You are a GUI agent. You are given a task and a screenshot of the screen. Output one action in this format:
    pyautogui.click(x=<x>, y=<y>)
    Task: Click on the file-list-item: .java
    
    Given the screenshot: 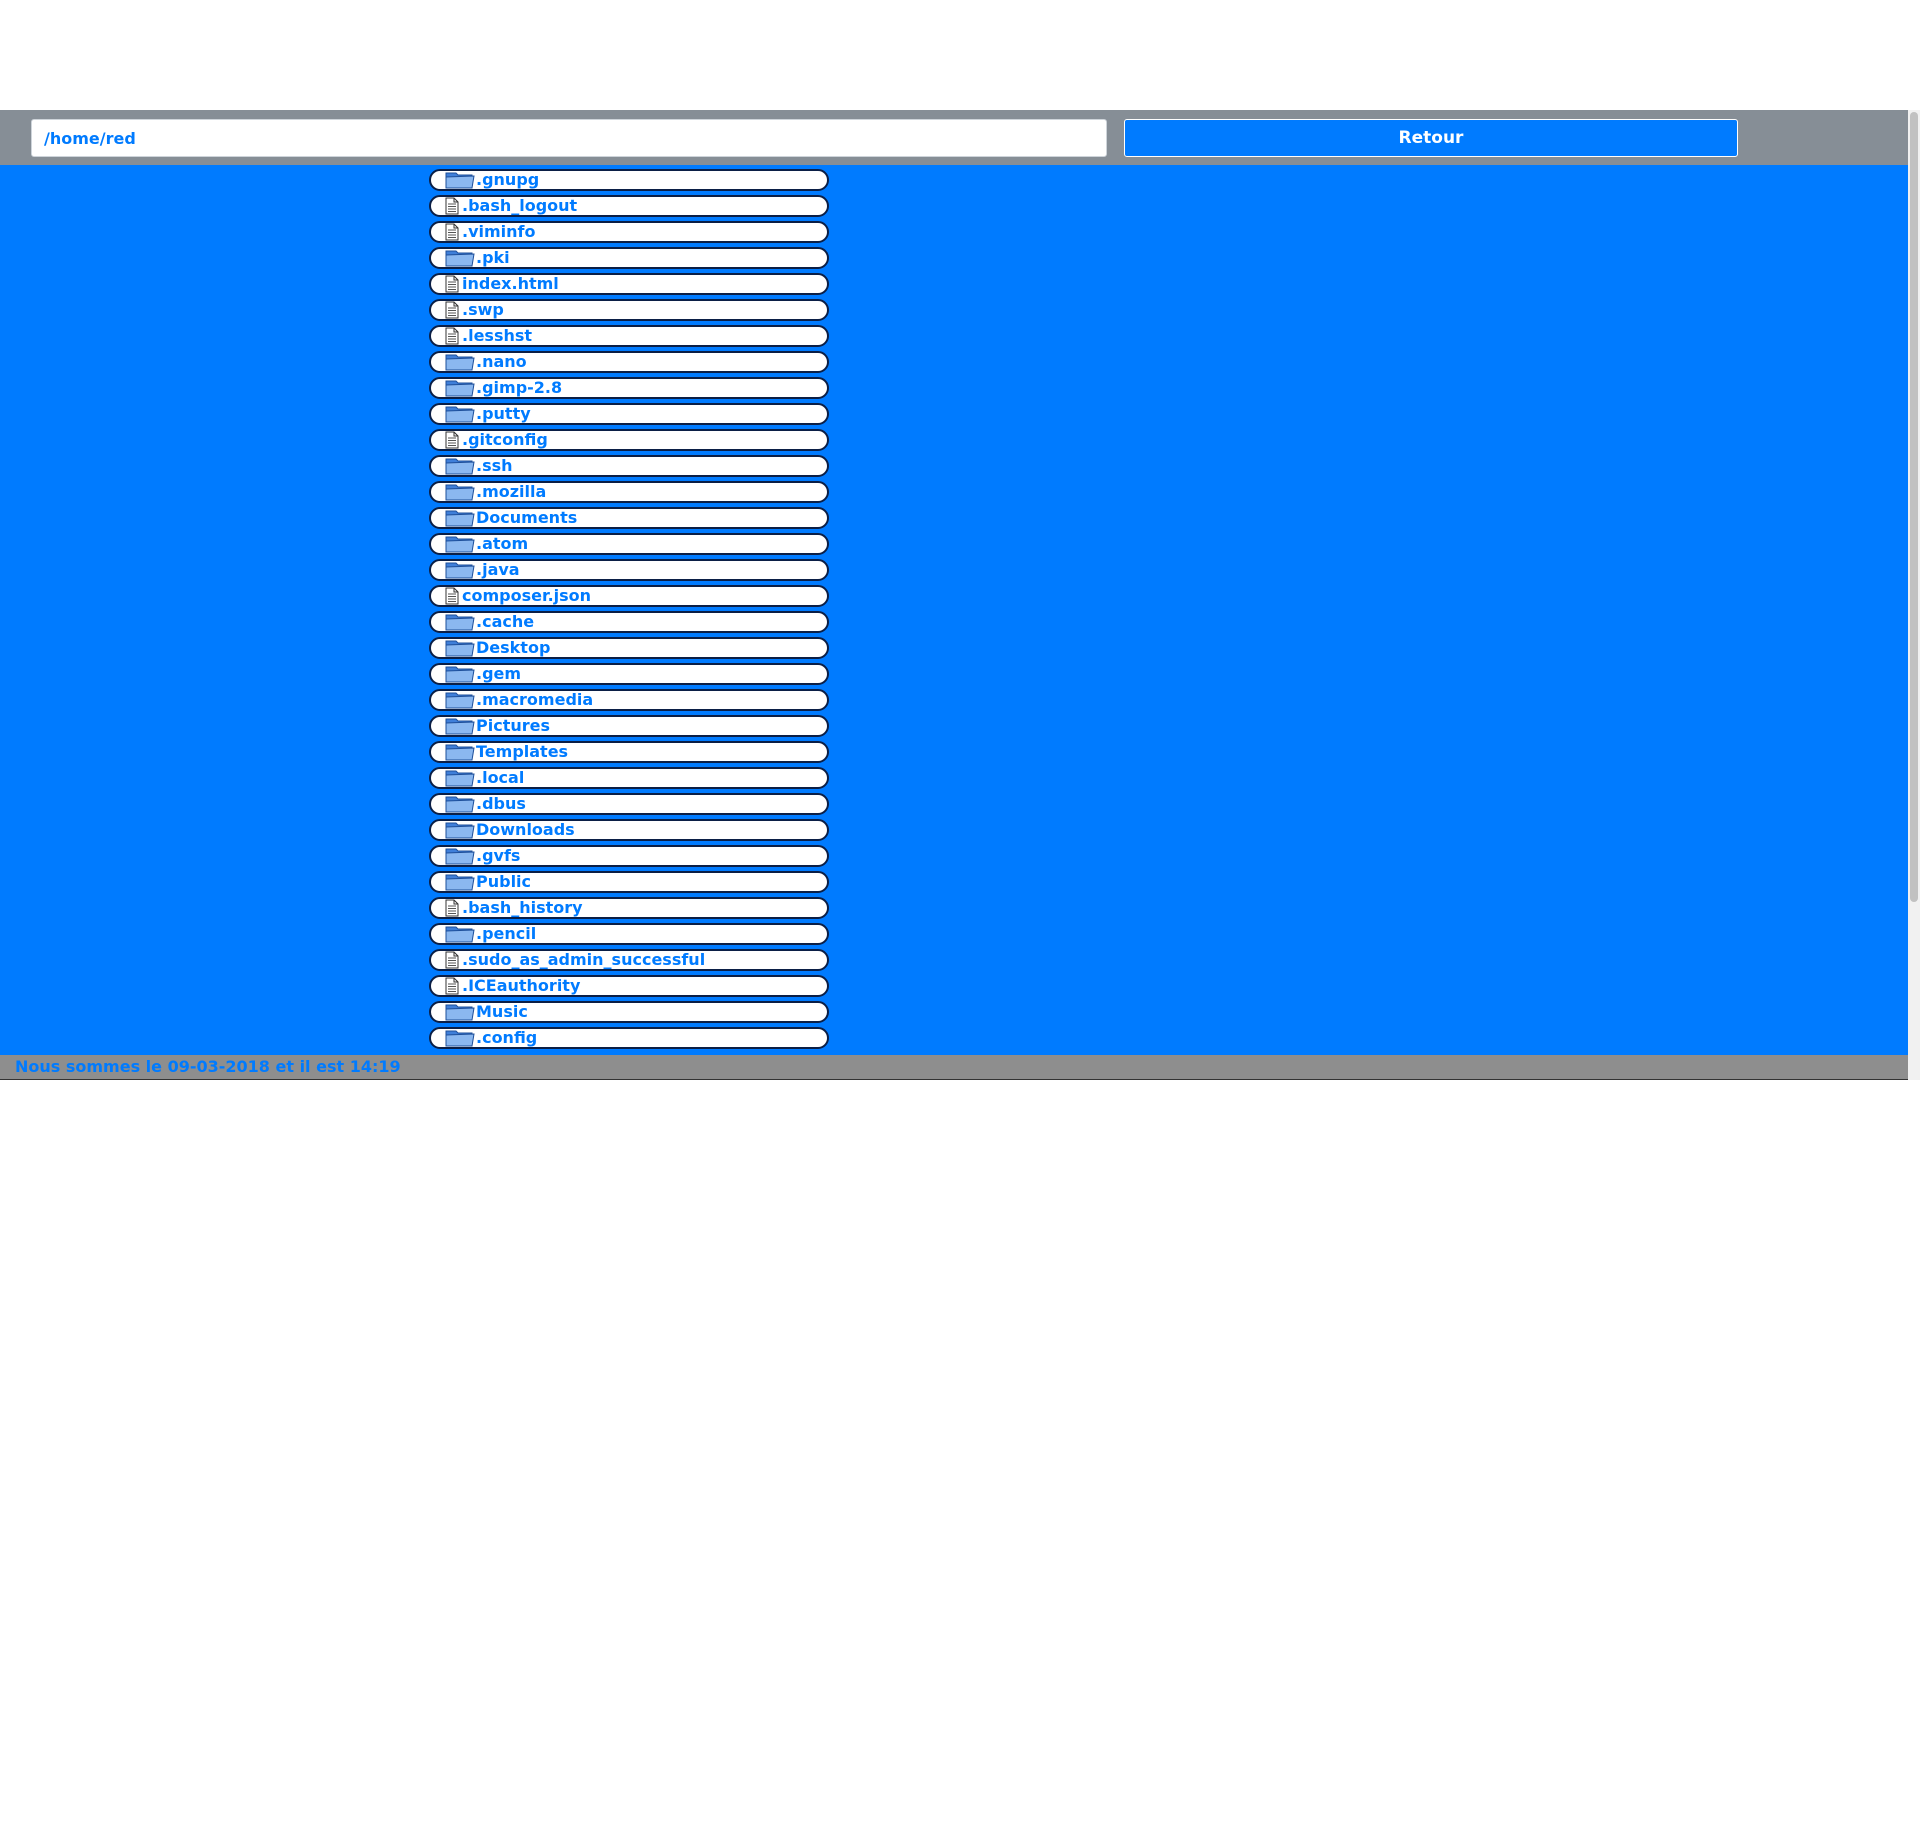 What is the action you would take?
    pyautogui.click(x=629, y=570)
    